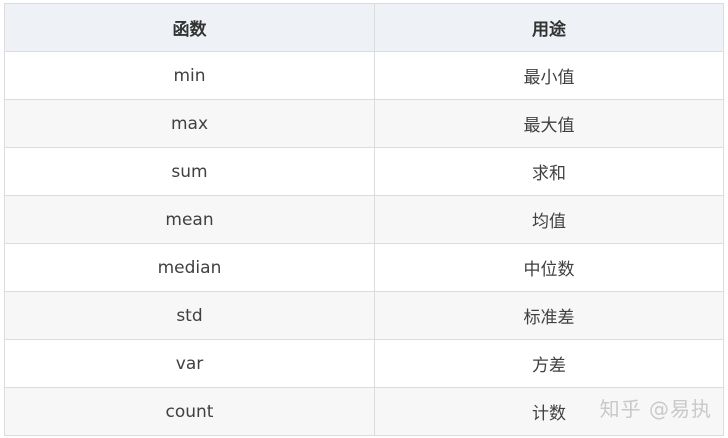 This screenshot has height=438, width=728. I want to click on cell-function: min, so click(189, 75).